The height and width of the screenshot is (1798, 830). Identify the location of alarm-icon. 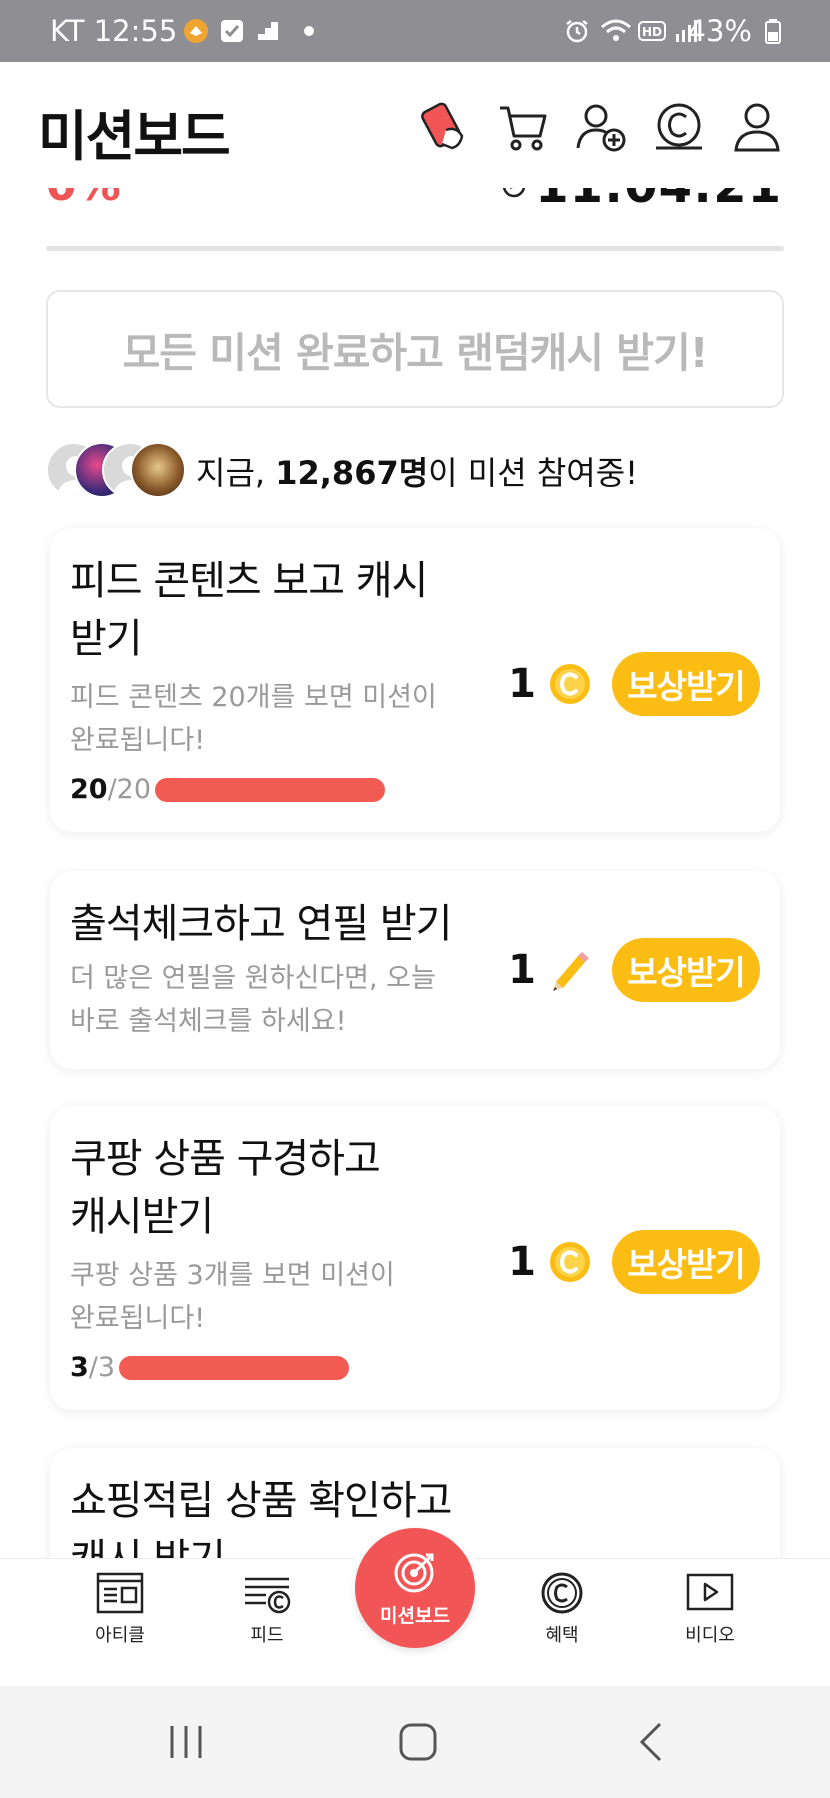
(577, 31).